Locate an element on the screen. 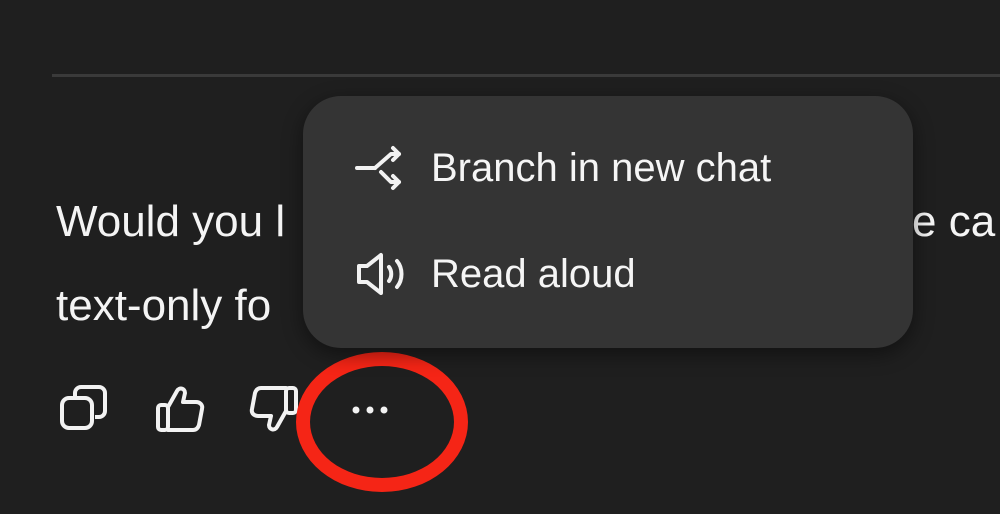 The image size is (1000, 514). copy-icon is located at coordinates (83, 407).